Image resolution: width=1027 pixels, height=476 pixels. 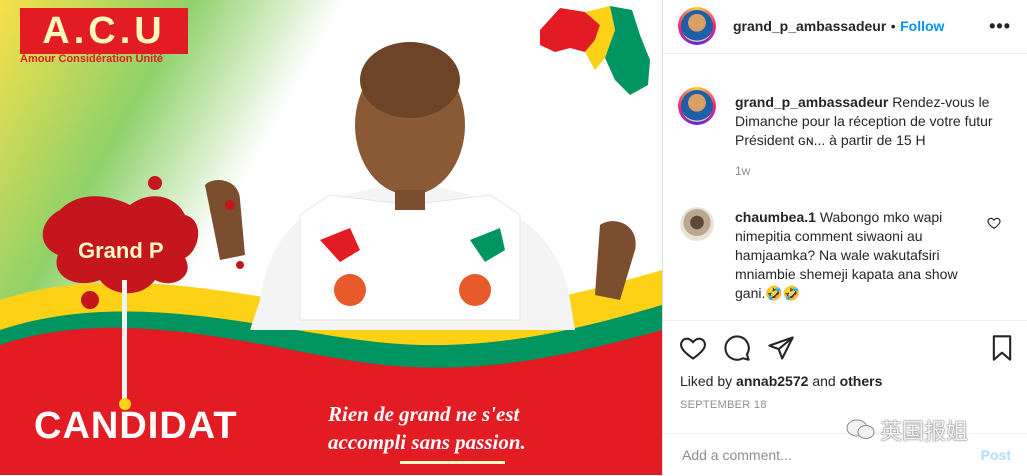 What do you see at coordinates (775, 217) in the screenshot?
I see `comment-username: chaumbea.1` at bounding box center [775, 217].